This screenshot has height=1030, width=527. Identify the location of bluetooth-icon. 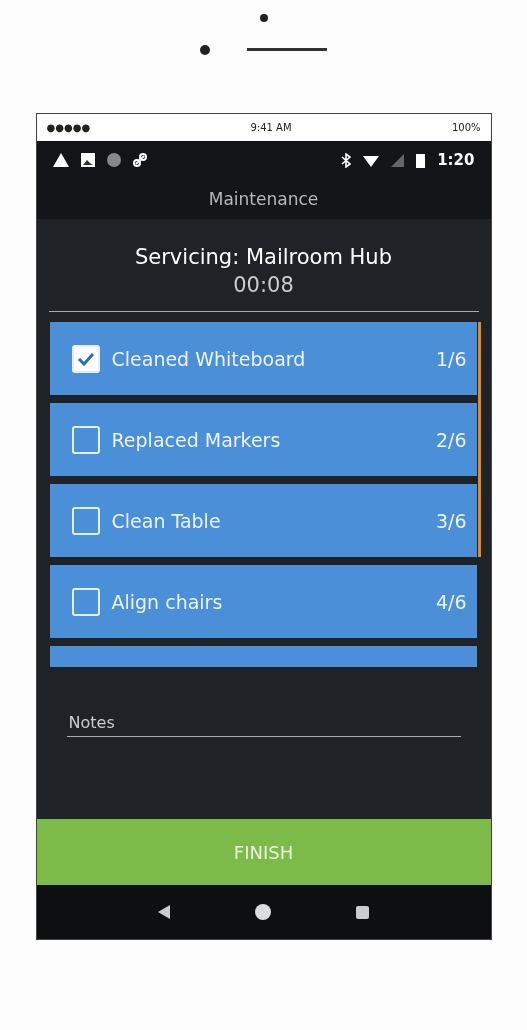
(346, 160).